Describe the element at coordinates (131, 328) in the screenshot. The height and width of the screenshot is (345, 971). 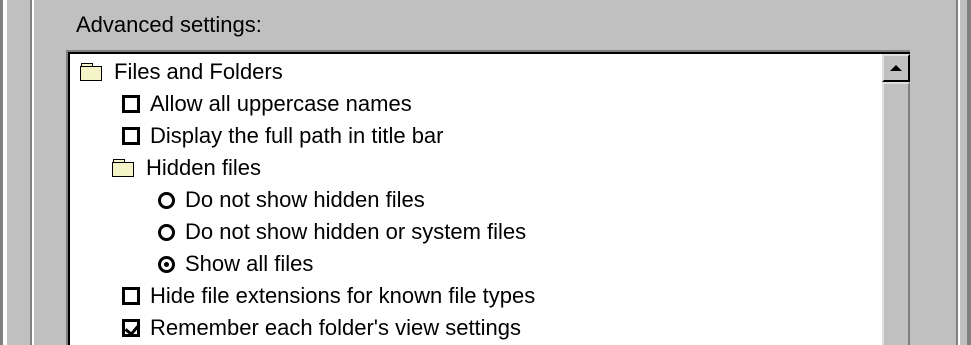
I see `checkbox-checked-icon` at that location.